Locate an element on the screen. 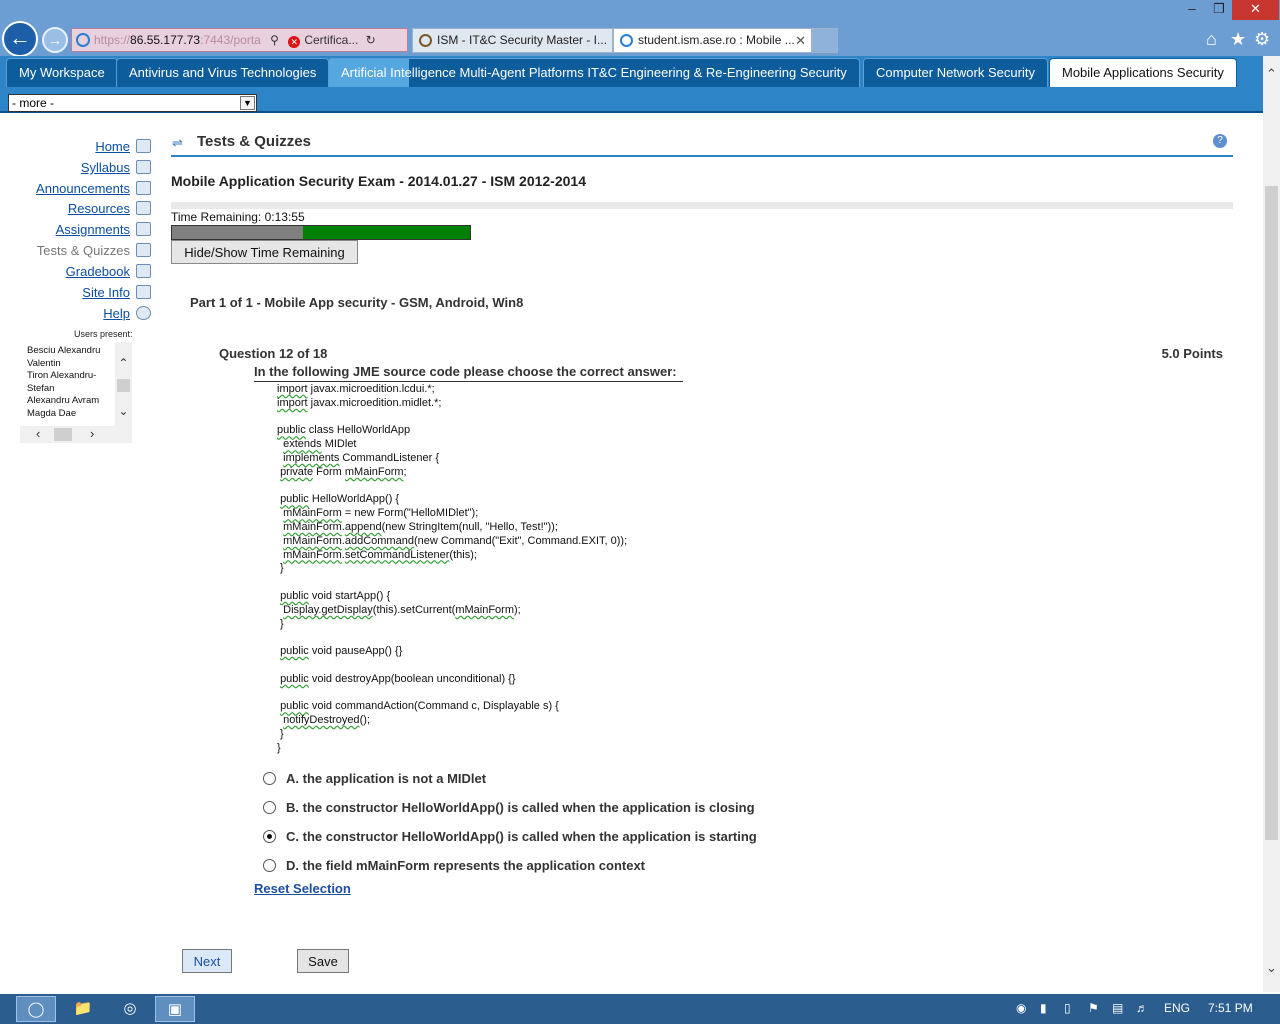 The image size is (1280, 1024). settings-icon: ⚙ is located at coordinates (1262, 39).